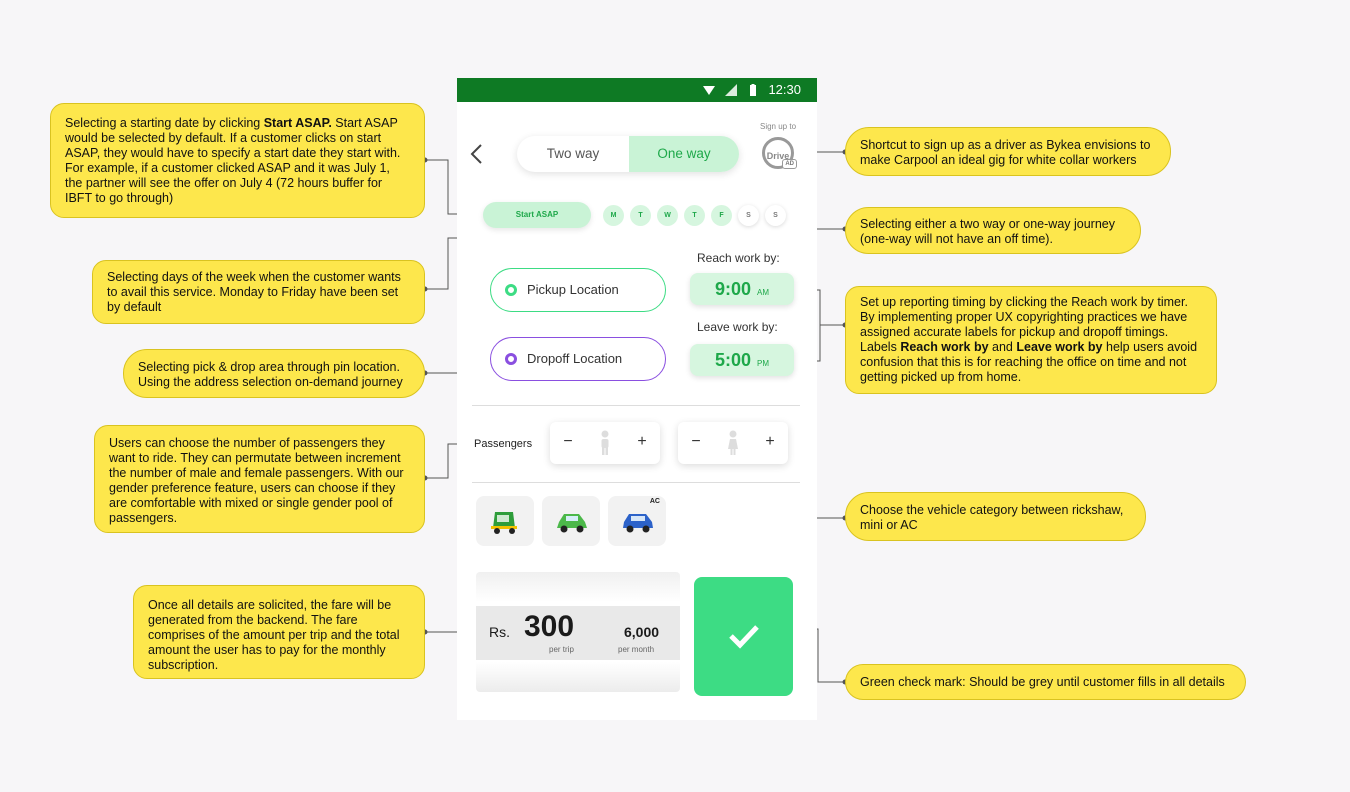 This screenshot has width=1350, height=792. I want to click on female-minus-button: −, so click(696, 442).